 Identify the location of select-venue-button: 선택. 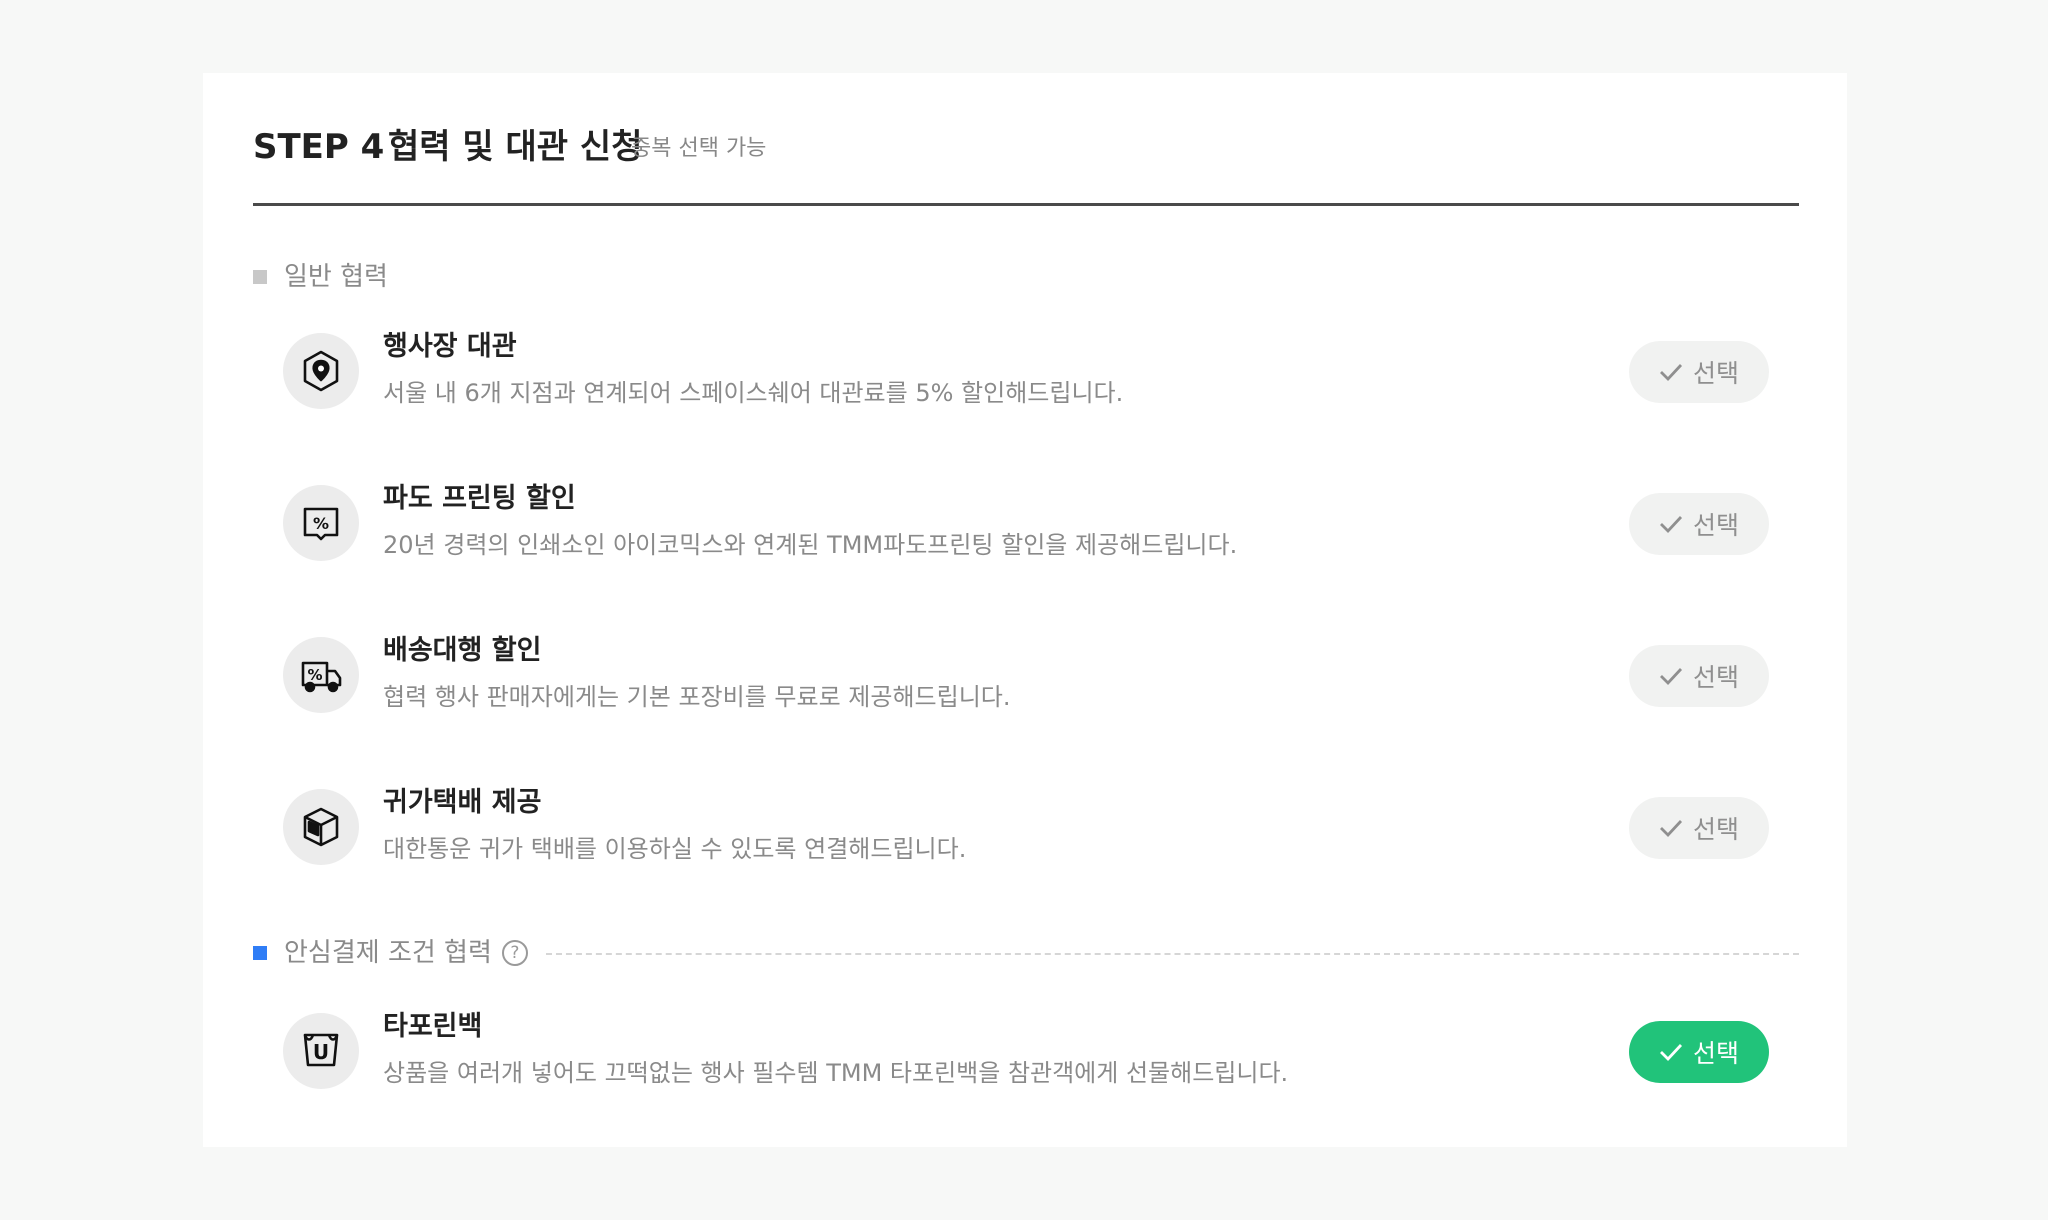
(1699, 372).